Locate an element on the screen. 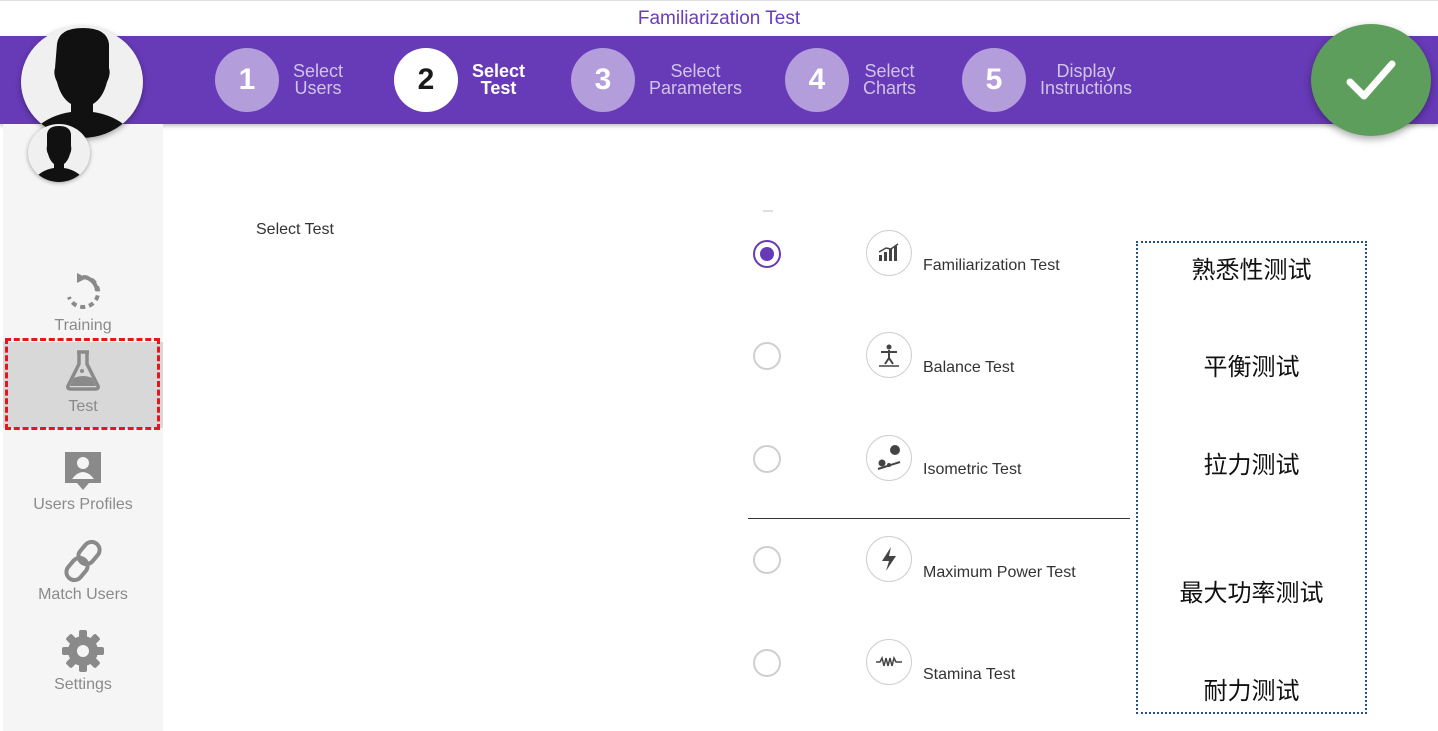 The width and height of the screenshot is (1438, 731). sidebar-item-label: Match Users is located at coordinates (83, 594).